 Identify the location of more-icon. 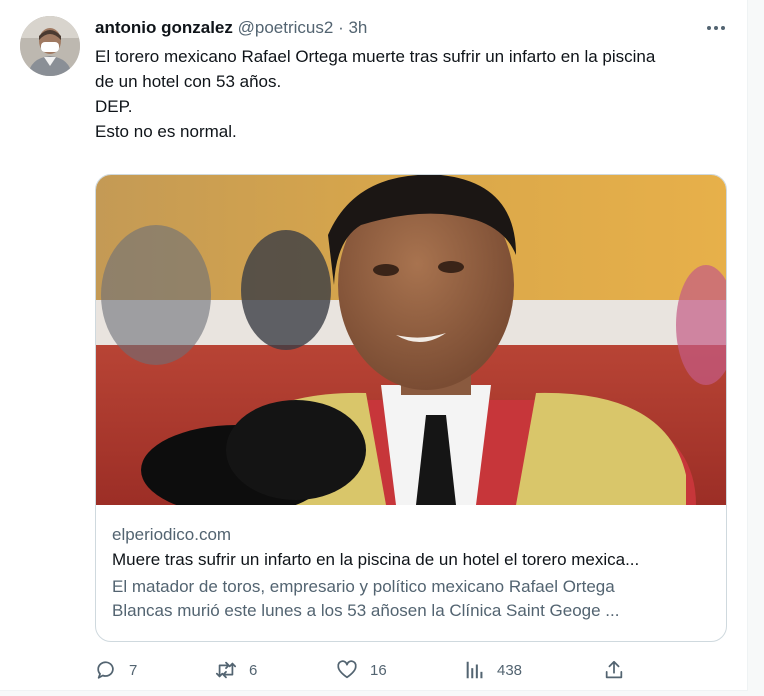
(716, 28).